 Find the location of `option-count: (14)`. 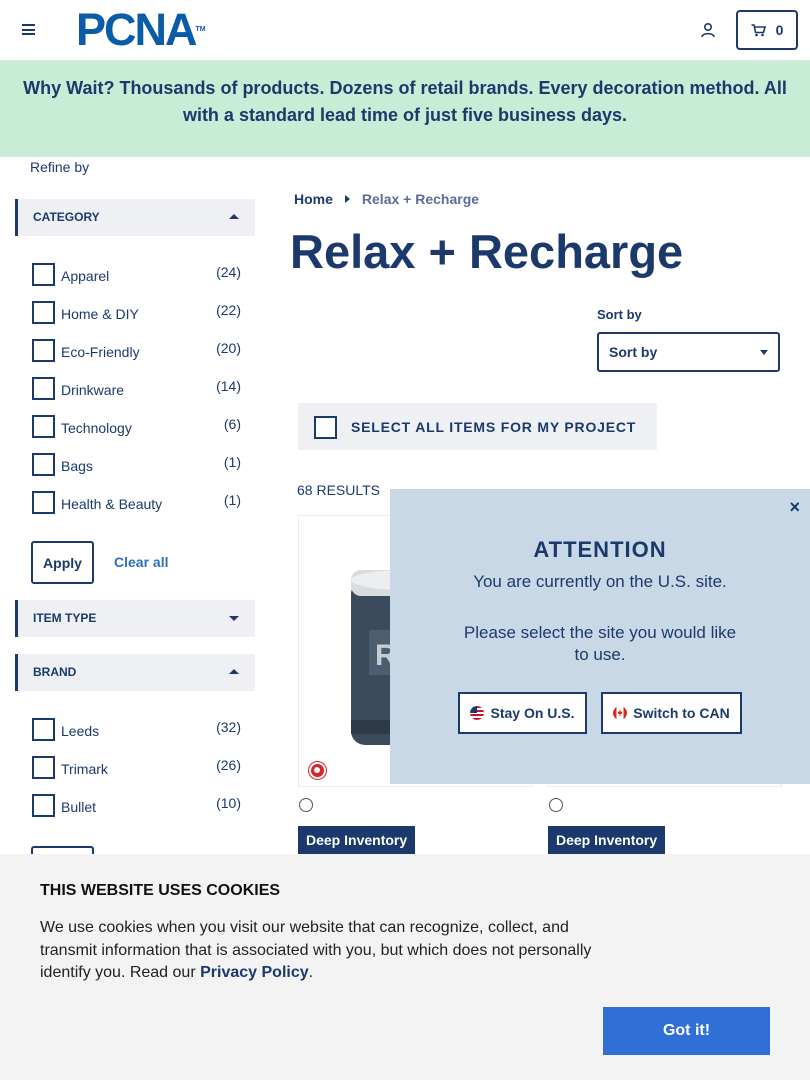

option-count: (14) is located at coordinates (228, 386).